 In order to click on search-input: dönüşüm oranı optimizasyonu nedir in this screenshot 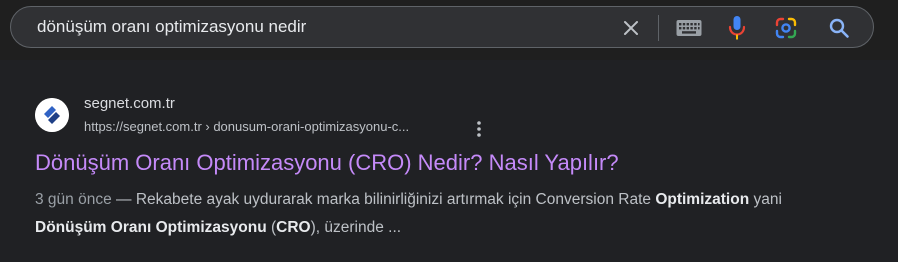, I will do `click(171, 27)`.